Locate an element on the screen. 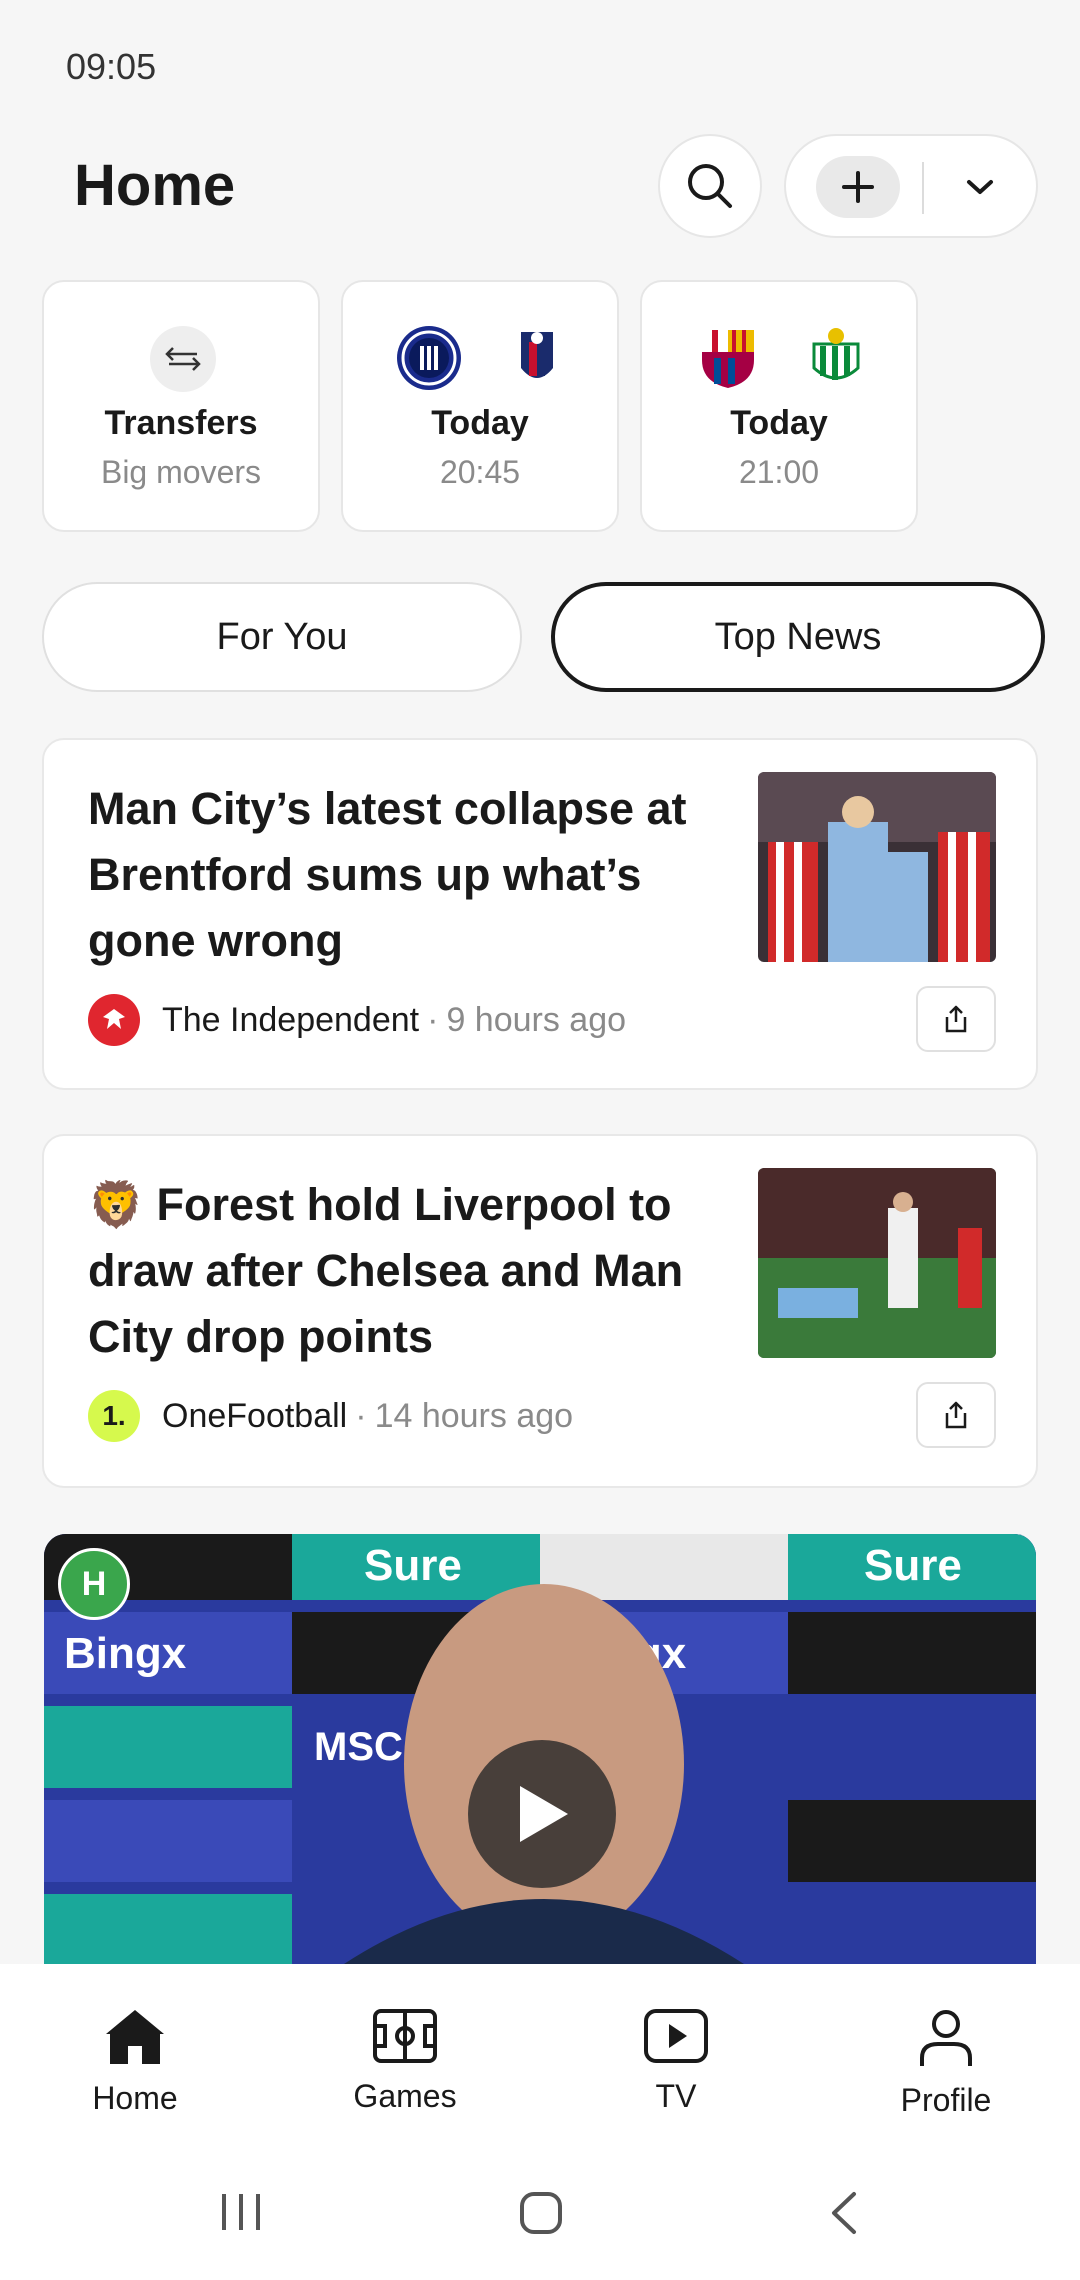  status-bar: 09:05 is located at coordinates (540, 60).